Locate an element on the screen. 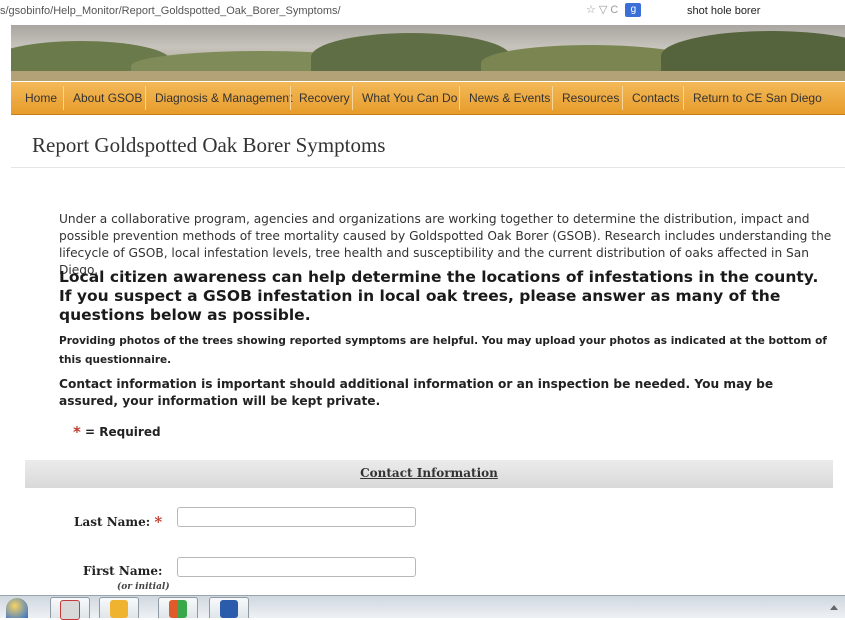 Image resolution: width=845 pixels, height=620 pixels. search-input: shot hole borer is located at coordinates (723, 11).